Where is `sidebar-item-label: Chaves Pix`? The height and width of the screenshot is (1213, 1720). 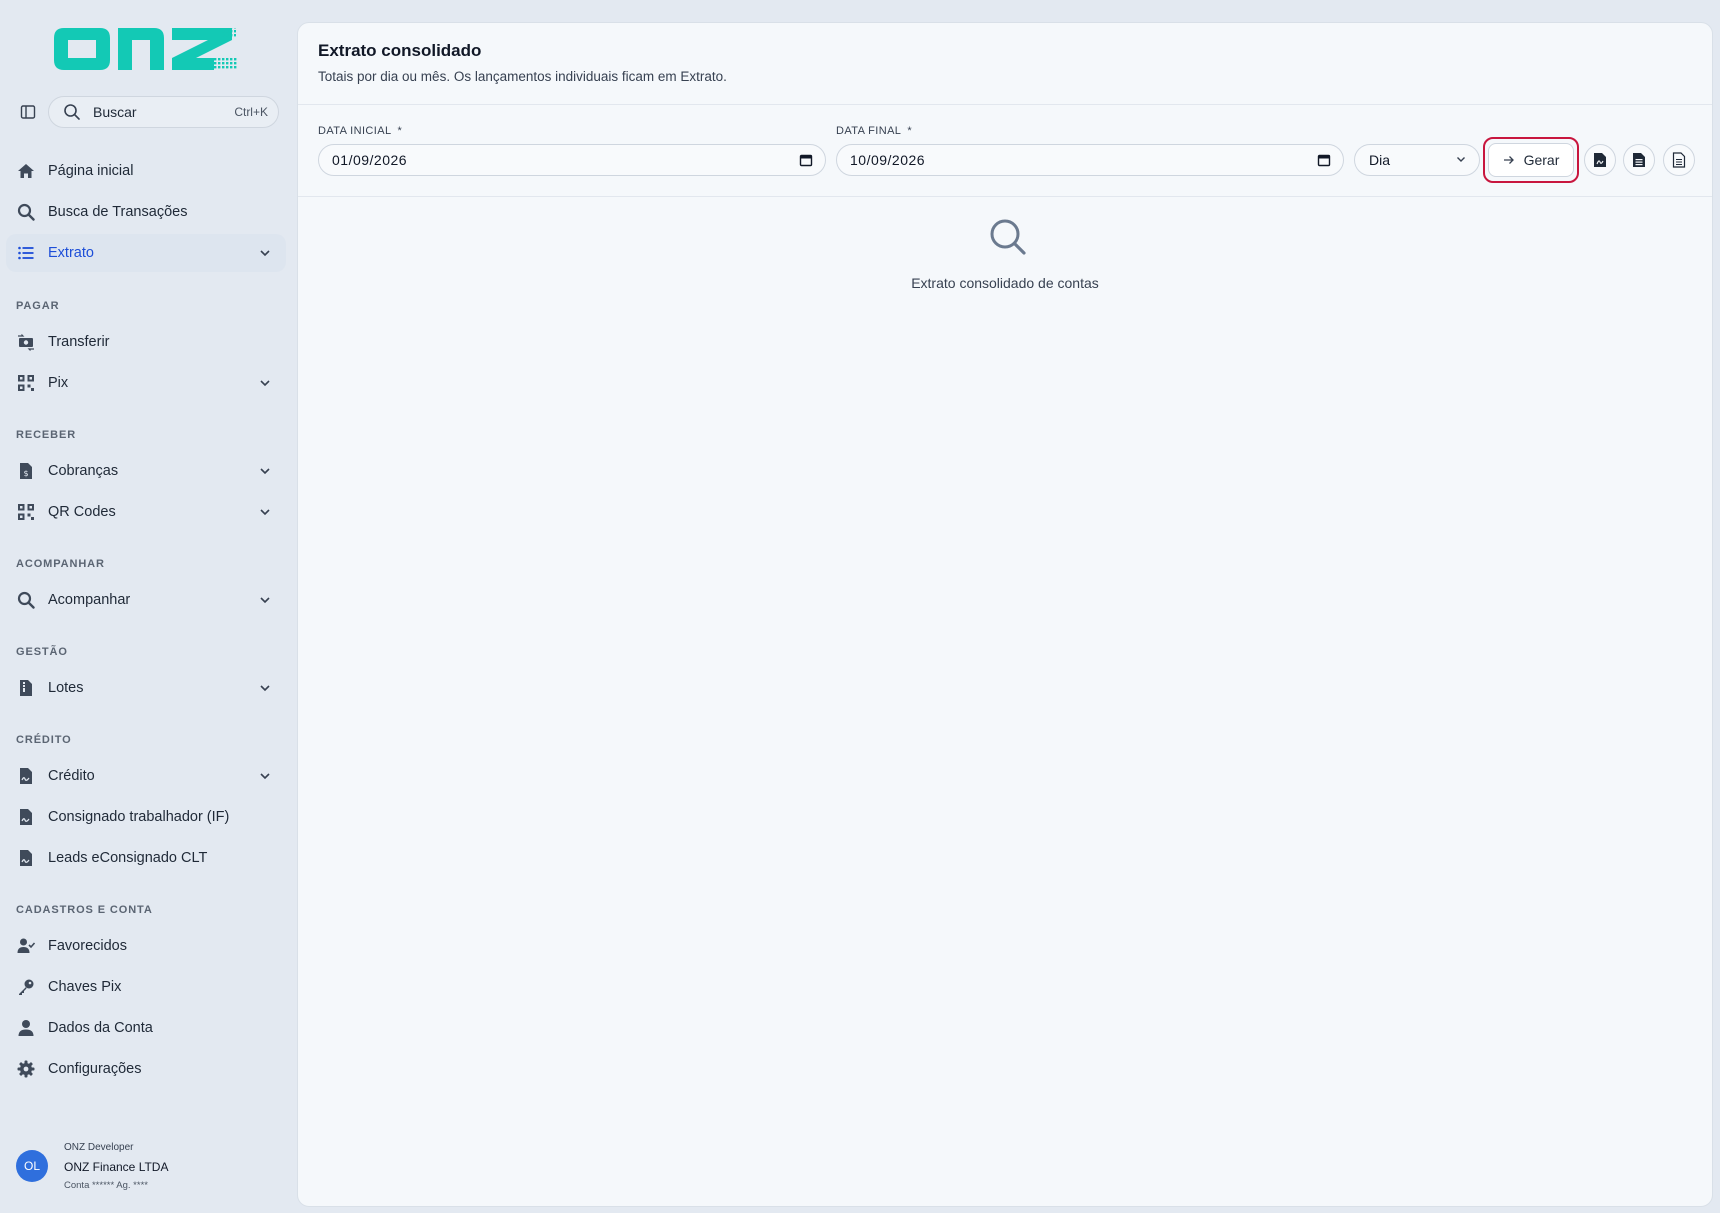 sidebar-item-label: Chaves Pix is located at coordinates (85, 987).